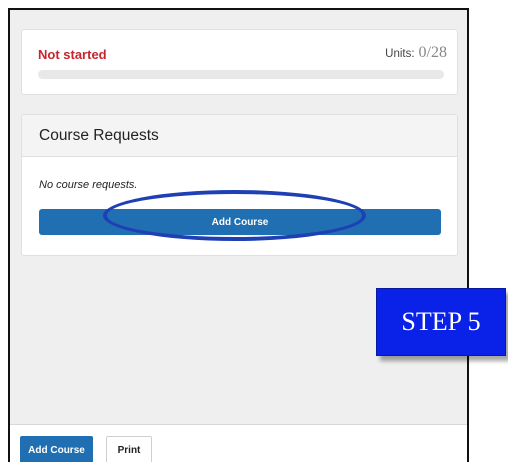 This screenshot has width=508, height=462. Describe the element at coordinates (400, 54) in the screenshot. I see `units-label: Units:` at that location.